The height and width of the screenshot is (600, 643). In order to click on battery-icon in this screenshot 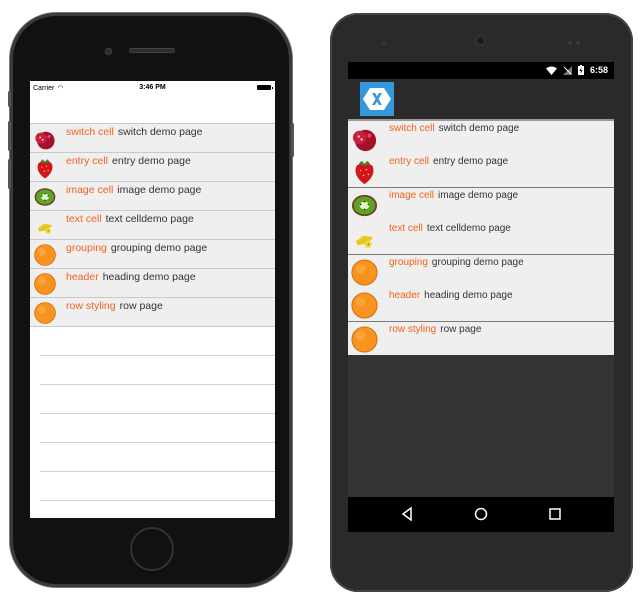, I will do `click(265, 87)`.